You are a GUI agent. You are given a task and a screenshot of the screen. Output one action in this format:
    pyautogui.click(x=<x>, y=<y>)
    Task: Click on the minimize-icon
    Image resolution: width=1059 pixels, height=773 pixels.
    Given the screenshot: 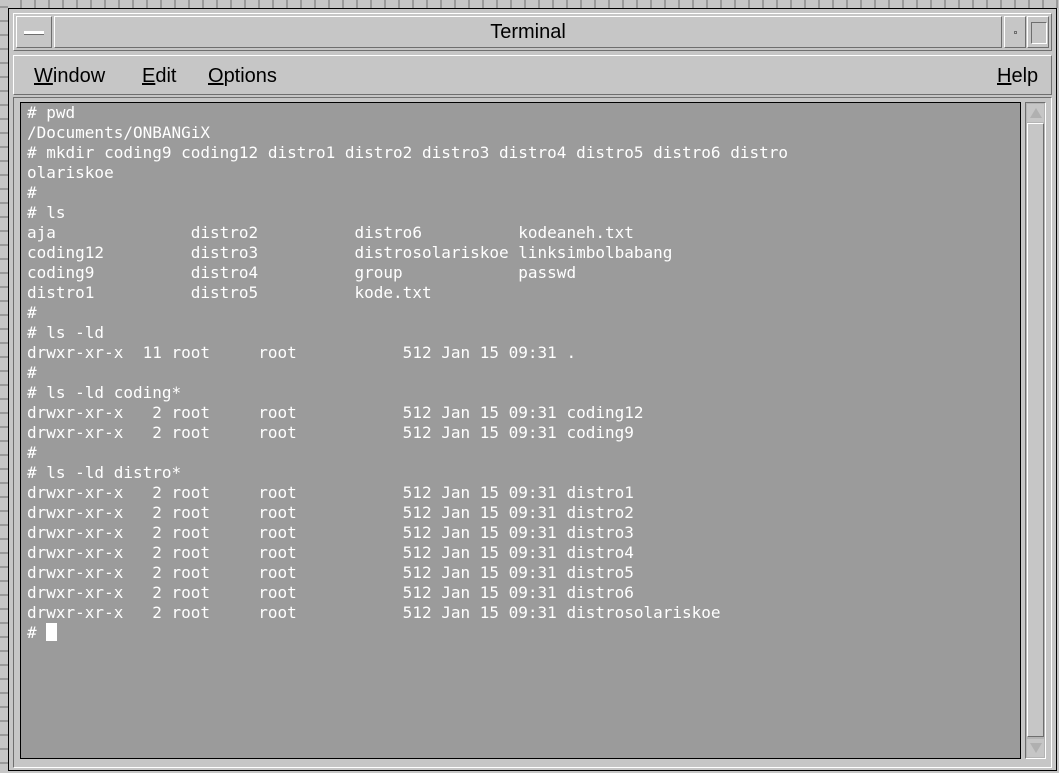 What is the action you would take?
    pyautogui.click(x=1015, y=32)
    